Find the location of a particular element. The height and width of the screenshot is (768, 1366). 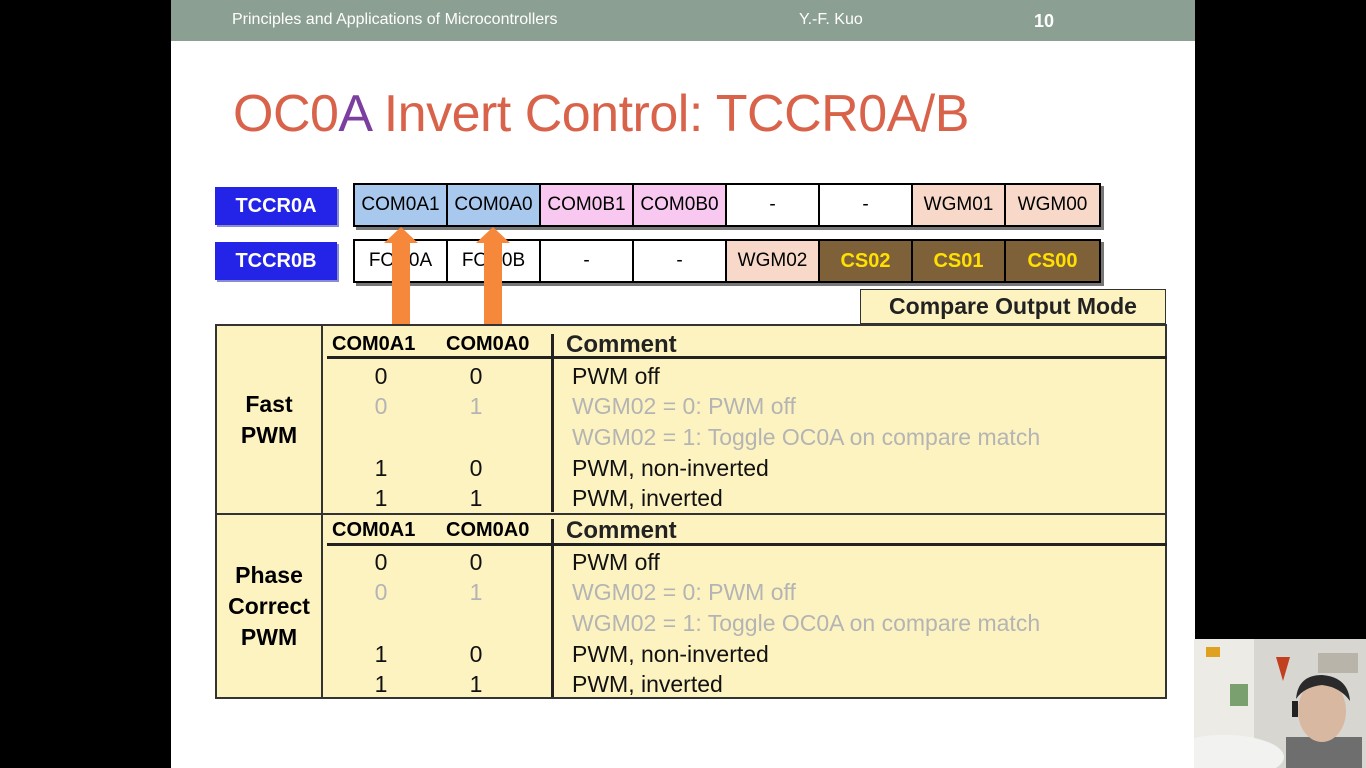

section-label-line: Correct is located at coordinates (269, 605).